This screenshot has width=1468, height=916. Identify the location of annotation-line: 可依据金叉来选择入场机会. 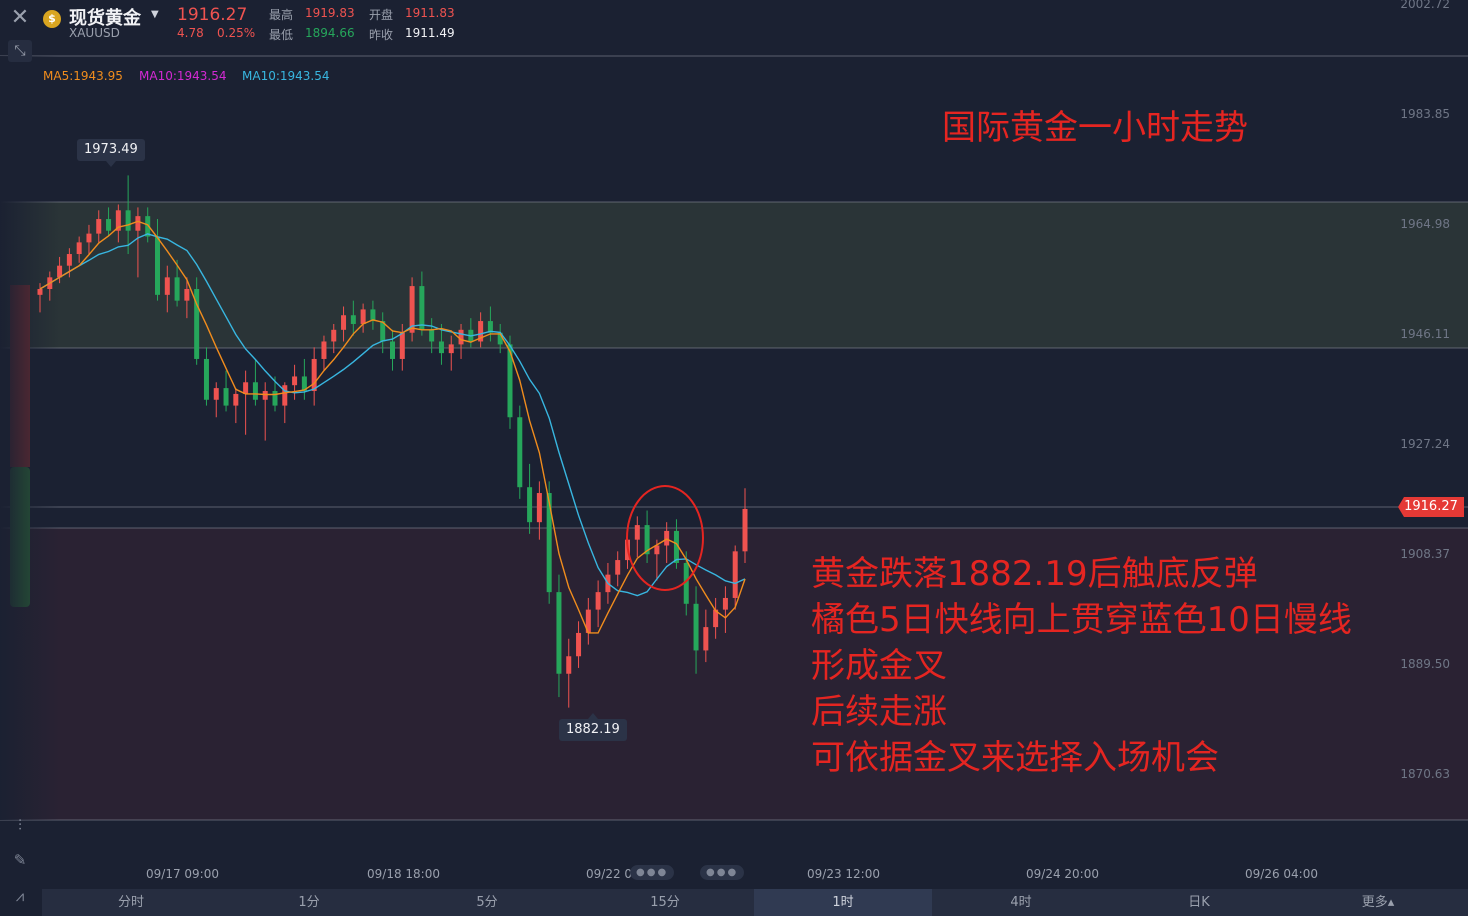
(1015, 758).